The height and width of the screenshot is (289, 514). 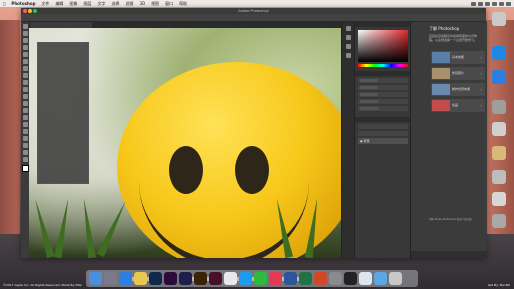 I want to click on excel-icon, so click(x=305, y=278).